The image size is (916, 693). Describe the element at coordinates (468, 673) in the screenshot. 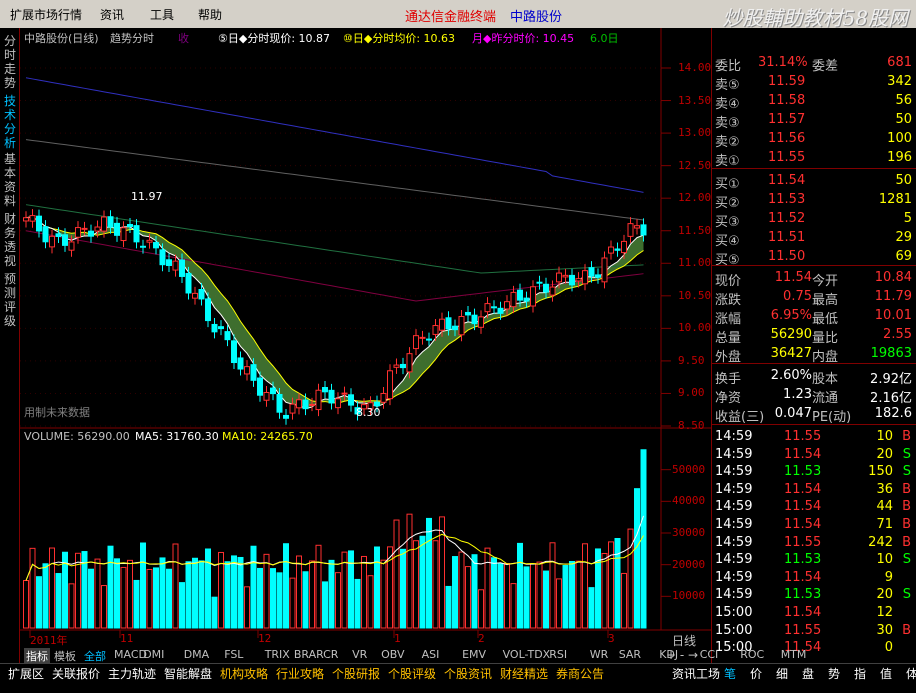

I see `bottom-tab: 个股资讯` at that location.